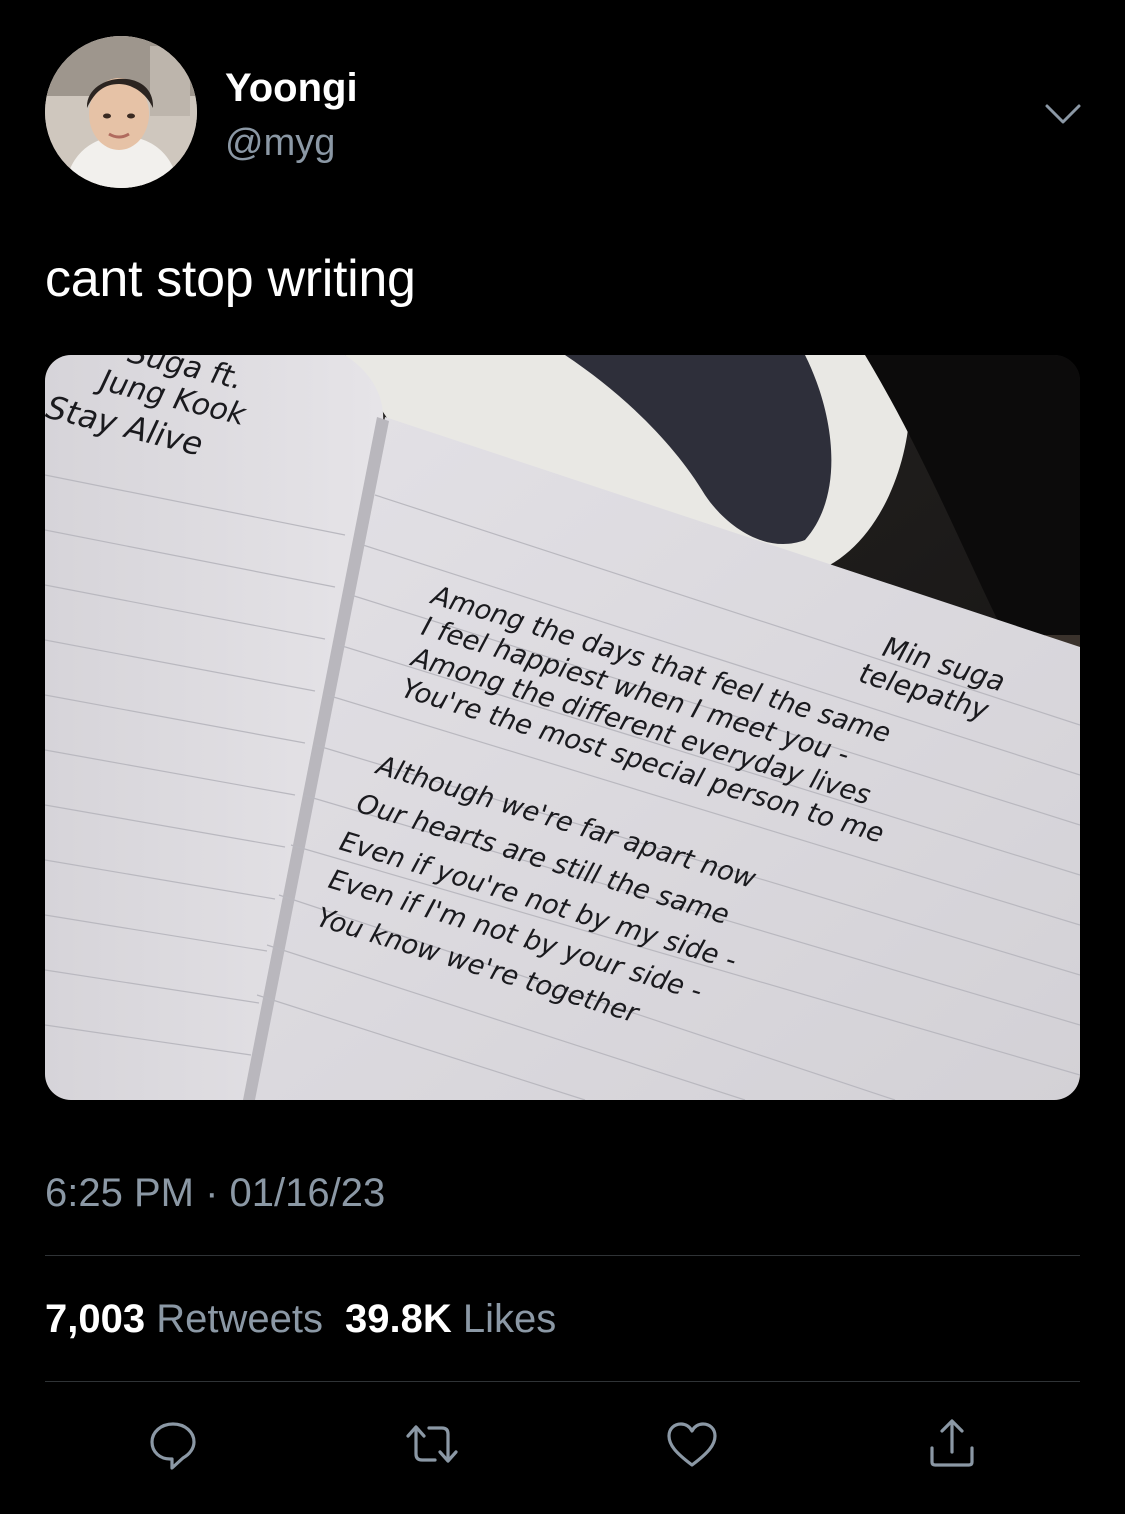 This screenshot has width=1125, height=1514. What do you see at coordinates (173, 1444) in the screenshot?
I see `reply-icon` at bounding box center [173, 1444].